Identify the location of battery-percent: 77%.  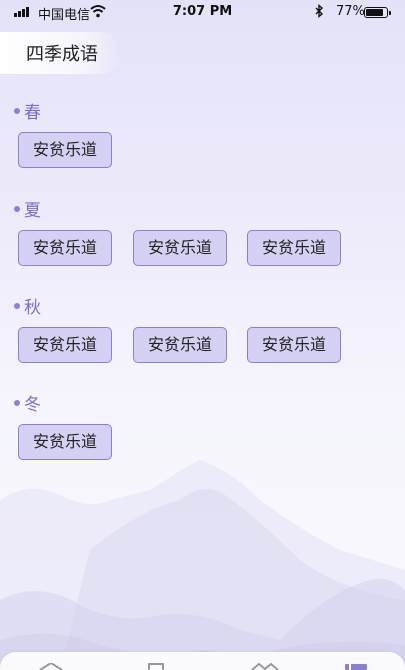
(350, 11).